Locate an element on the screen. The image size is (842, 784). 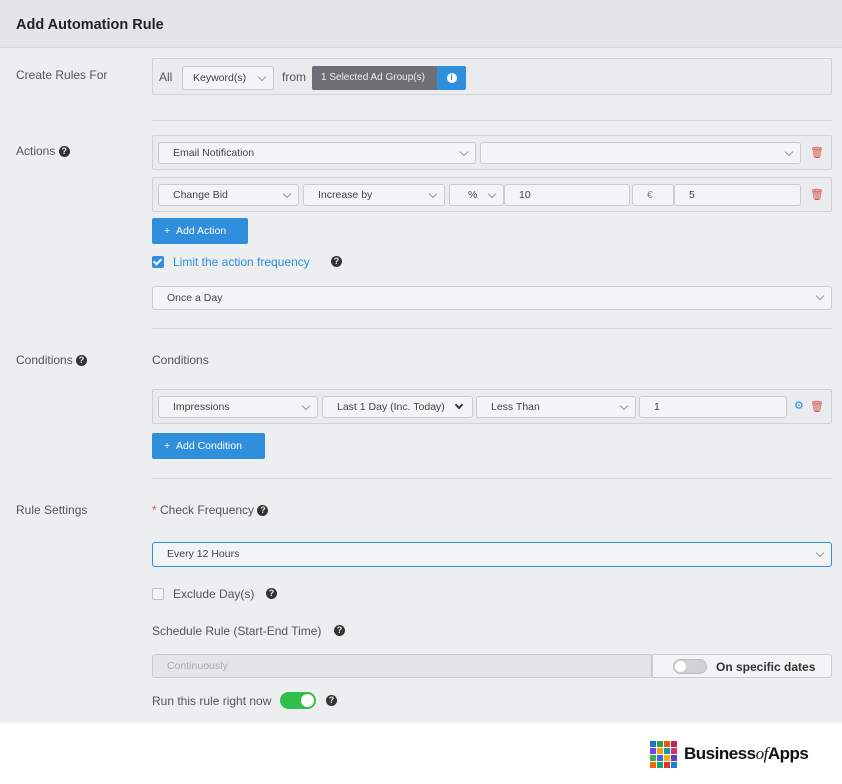
action-select-2: Change Bid is located at coordinates (228, 195).